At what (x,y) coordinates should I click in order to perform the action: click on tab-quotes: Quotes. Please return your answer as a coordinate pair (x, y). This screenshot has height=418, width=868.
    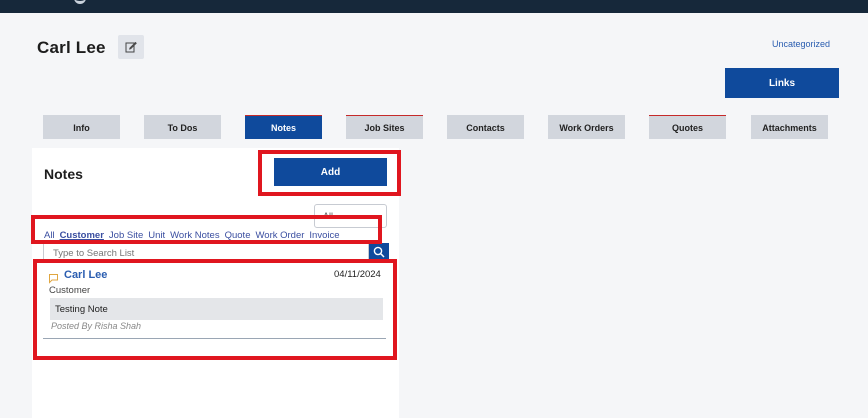
    Looking at the image, I should click on (687, 127).